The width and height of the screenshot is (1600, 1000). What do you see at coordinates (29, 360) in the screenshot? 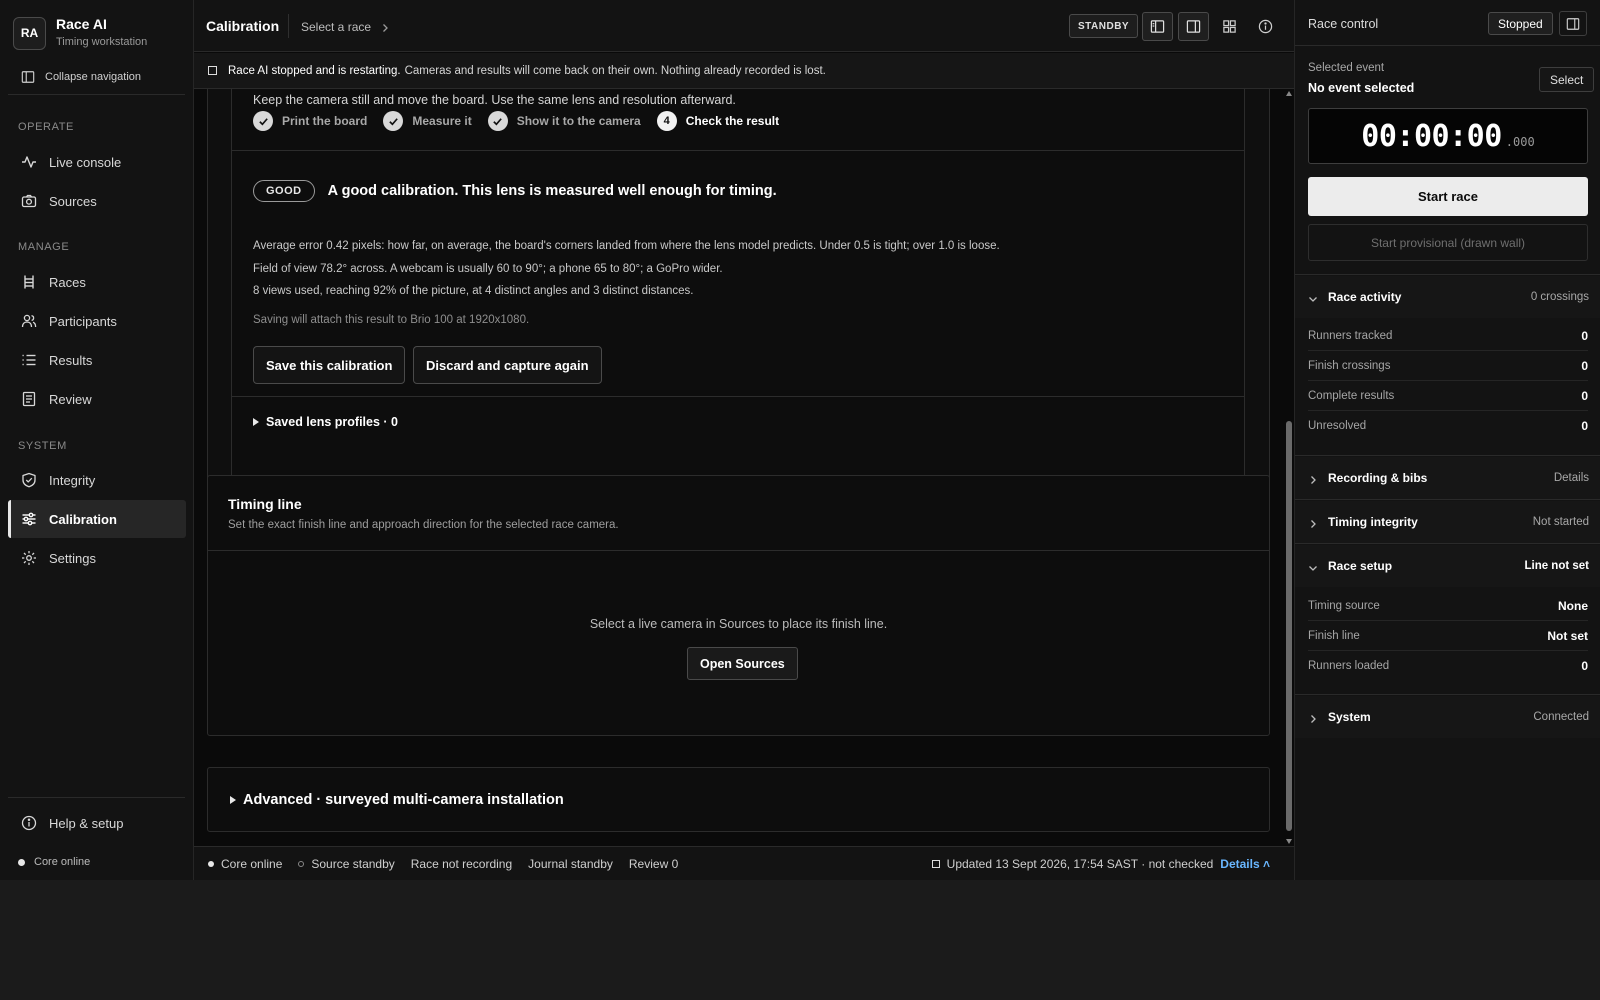
I see `list-icon` at bounding box center [29, 360].